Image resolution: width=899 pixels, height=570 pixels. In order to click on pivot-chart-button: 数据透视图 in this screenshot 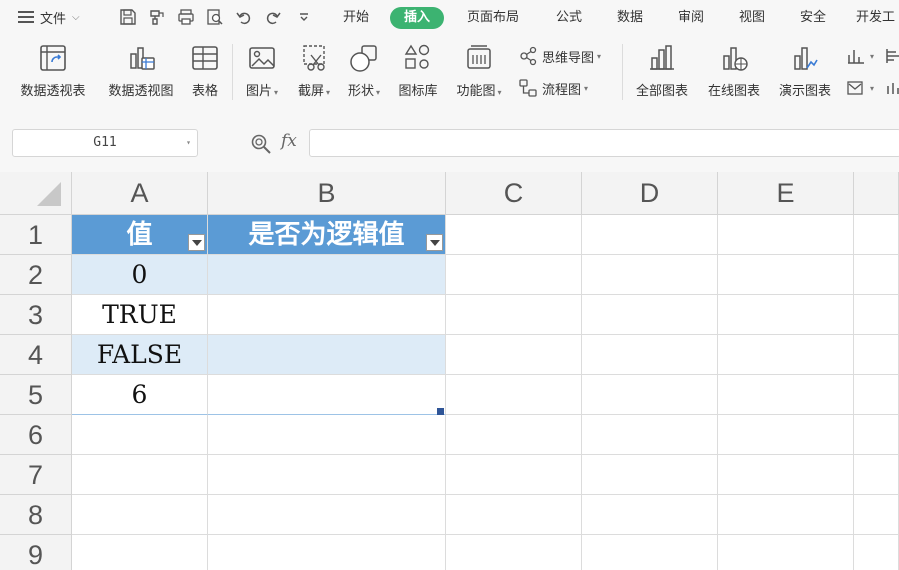, I will do `click(141, 70)`.